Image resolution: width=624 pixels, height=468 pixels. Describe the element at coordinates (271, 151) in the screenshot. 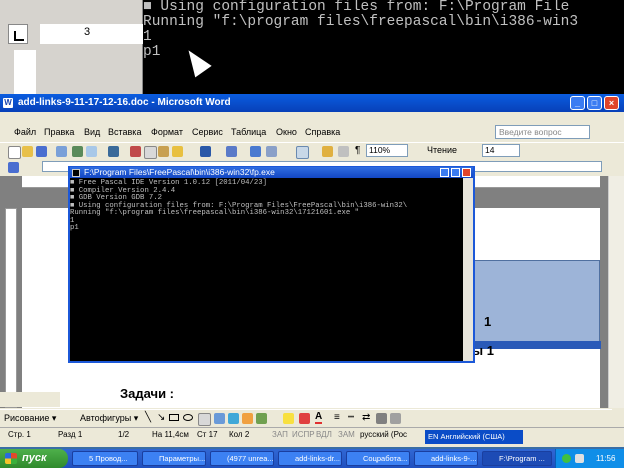

I see `tables-icon` at that location.